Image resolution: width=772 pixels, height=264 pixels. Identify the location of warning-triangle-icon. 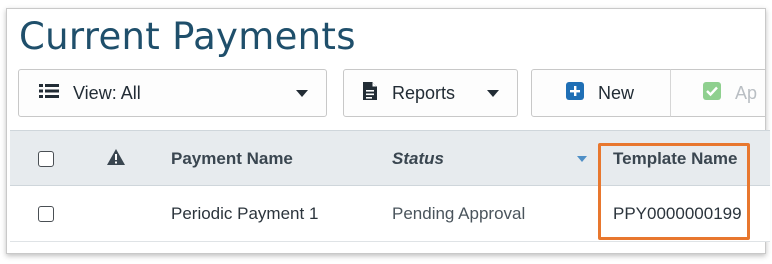
(116, 159).